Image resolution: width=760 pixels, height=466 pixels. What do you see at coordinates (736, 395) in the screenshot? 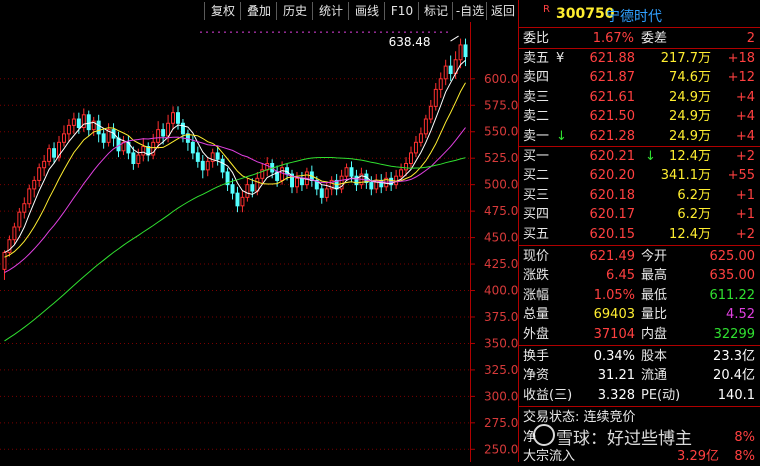
I see `fund-value: 140.1` at bounding box center [736, 395].